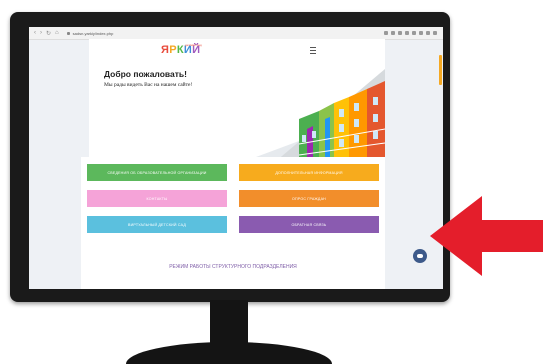 The height and width of the screenshot is (364, 543). What do you see at coordinates (35, 33) in the screenshot?
I see `back-icon: ‹` at bounding box center [35, 33].